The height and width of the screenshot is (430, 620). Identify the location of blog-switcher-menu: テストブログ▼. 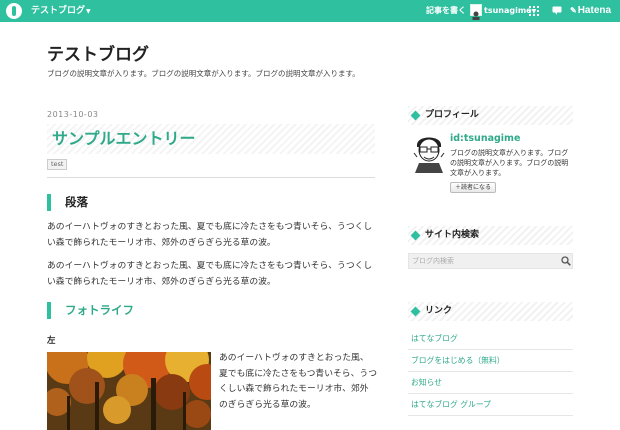
(61, 11).